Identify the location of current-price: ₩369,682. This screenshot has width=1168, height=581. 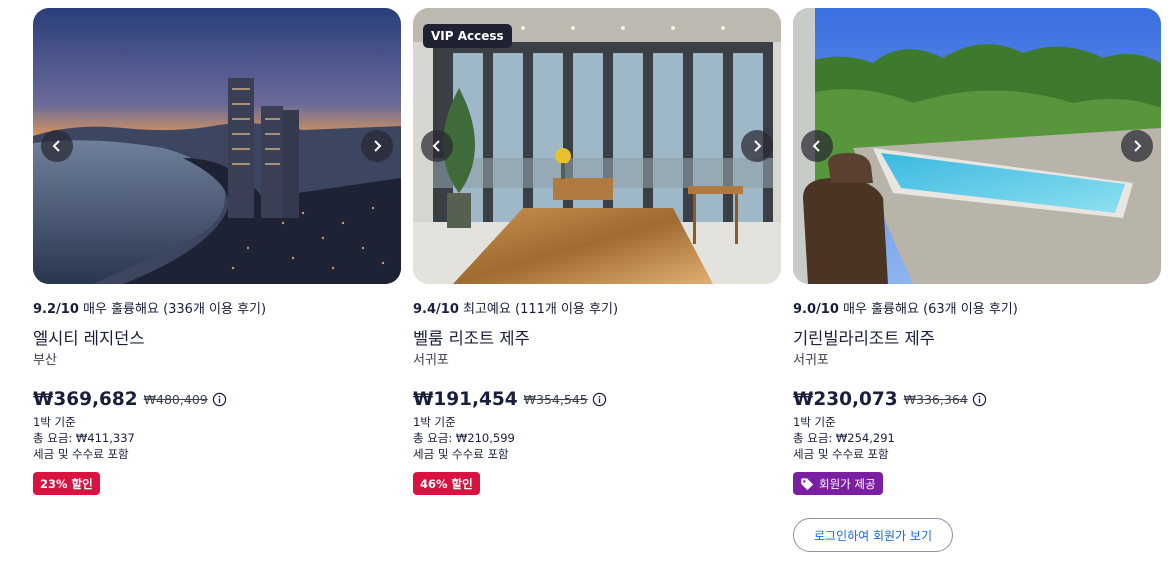
(85, 399).